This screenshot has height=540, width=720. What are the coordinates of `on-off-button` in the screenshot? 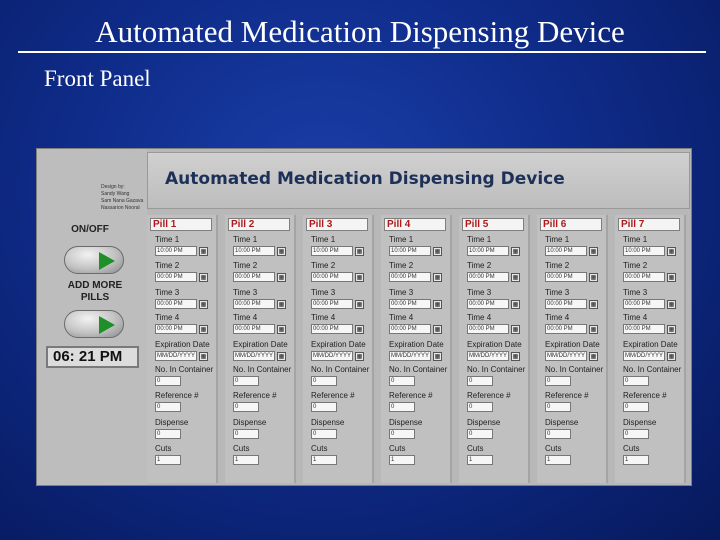 It's located at (94, 260).